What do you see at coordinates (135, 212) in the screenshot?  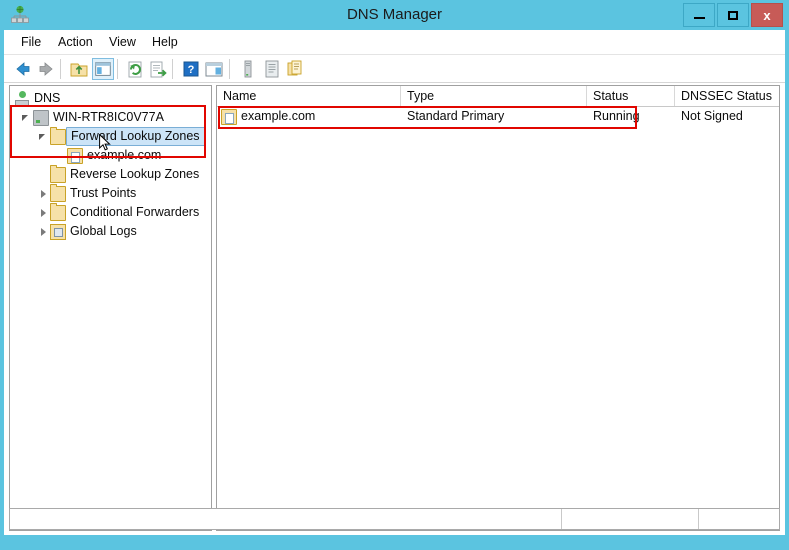 I see `tree-node-label: Conditional Forwarders` at bounding box center [135, 212].